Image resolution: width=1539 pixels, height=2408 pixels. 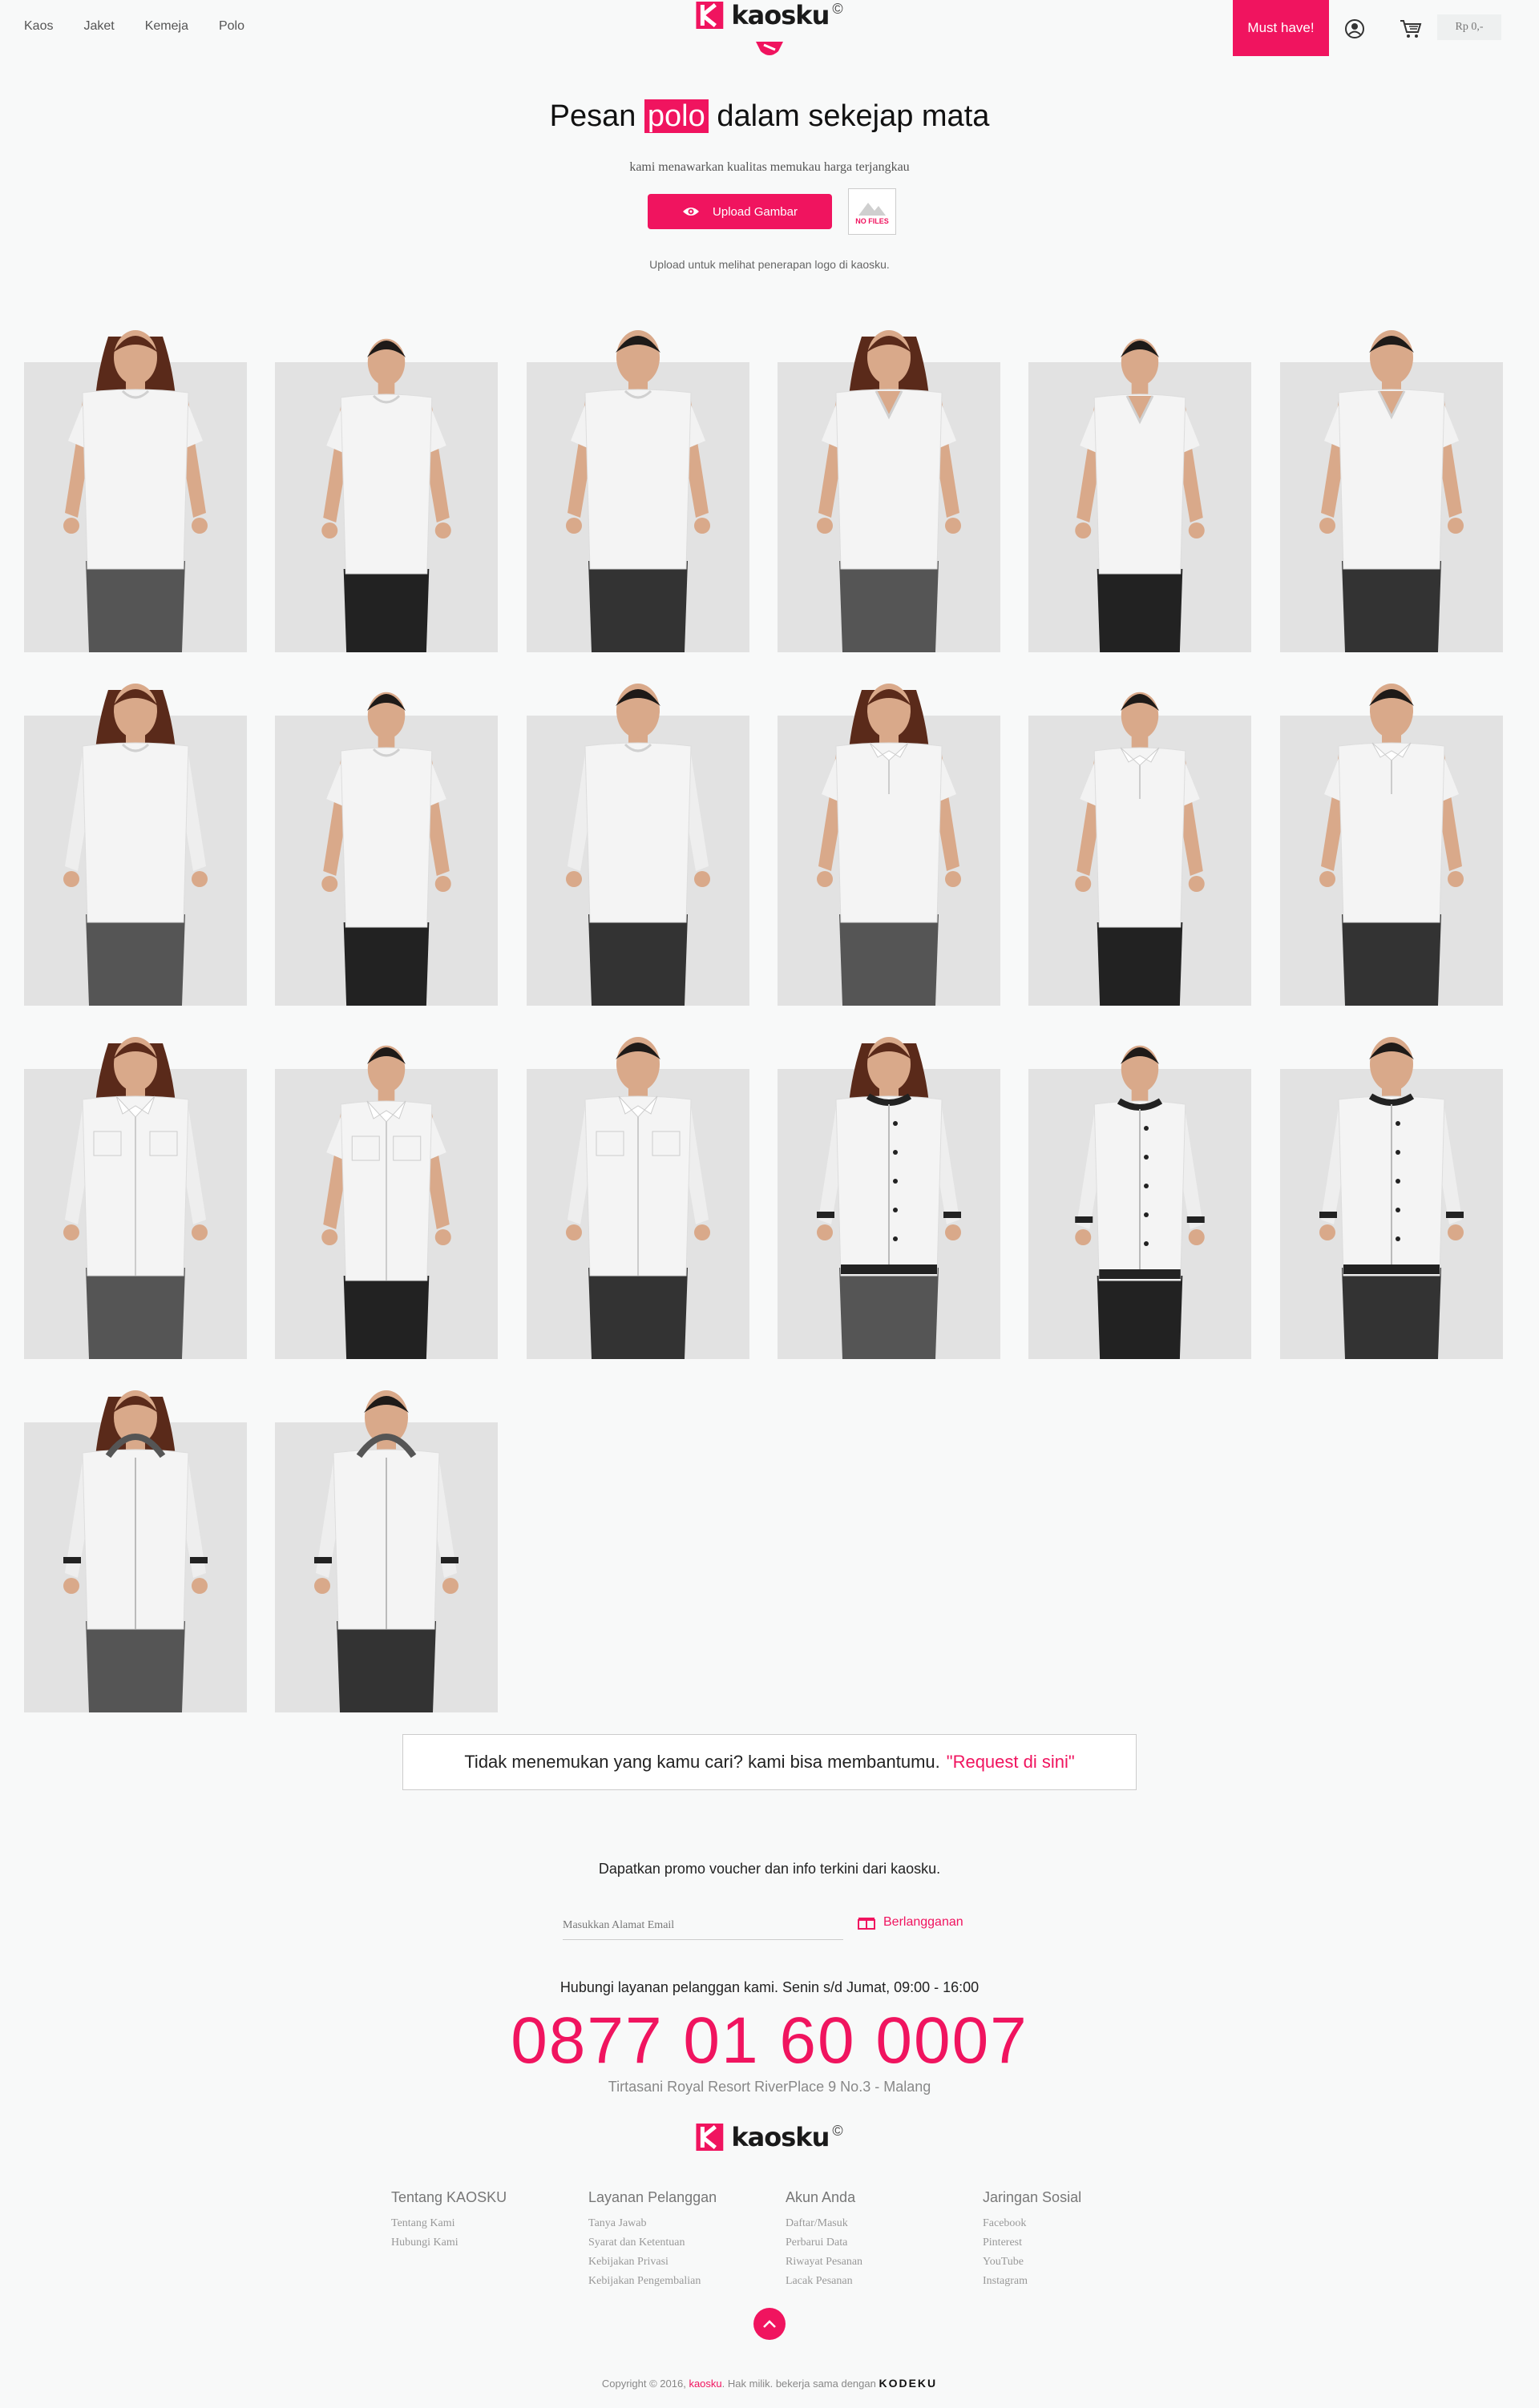 I want to click on footer-link: Syarat dan Ketentuan, so click(x=687, y=2243).